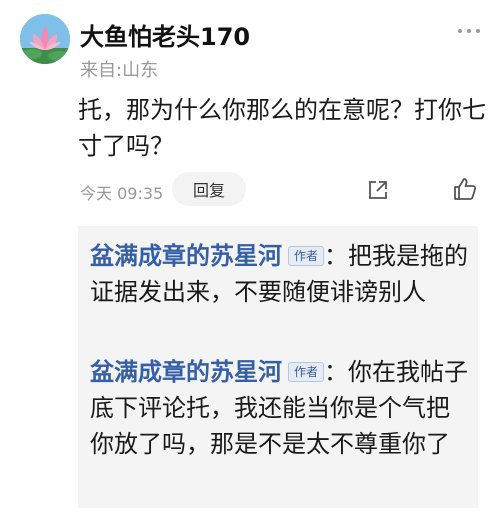 The image size is (500, 516). I want to click on lotus-avatar-image, so click(45, 39).